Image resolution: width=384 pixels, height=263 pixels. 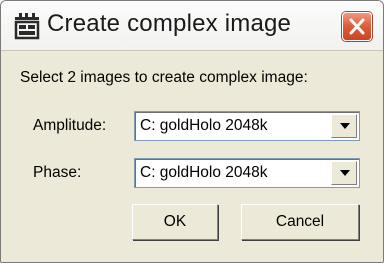 What do you see at coordinates (164, 77) in the screenshot?
I see `prompt-text: Select 2 images to create complex image:` at bounding box center [164, 77].